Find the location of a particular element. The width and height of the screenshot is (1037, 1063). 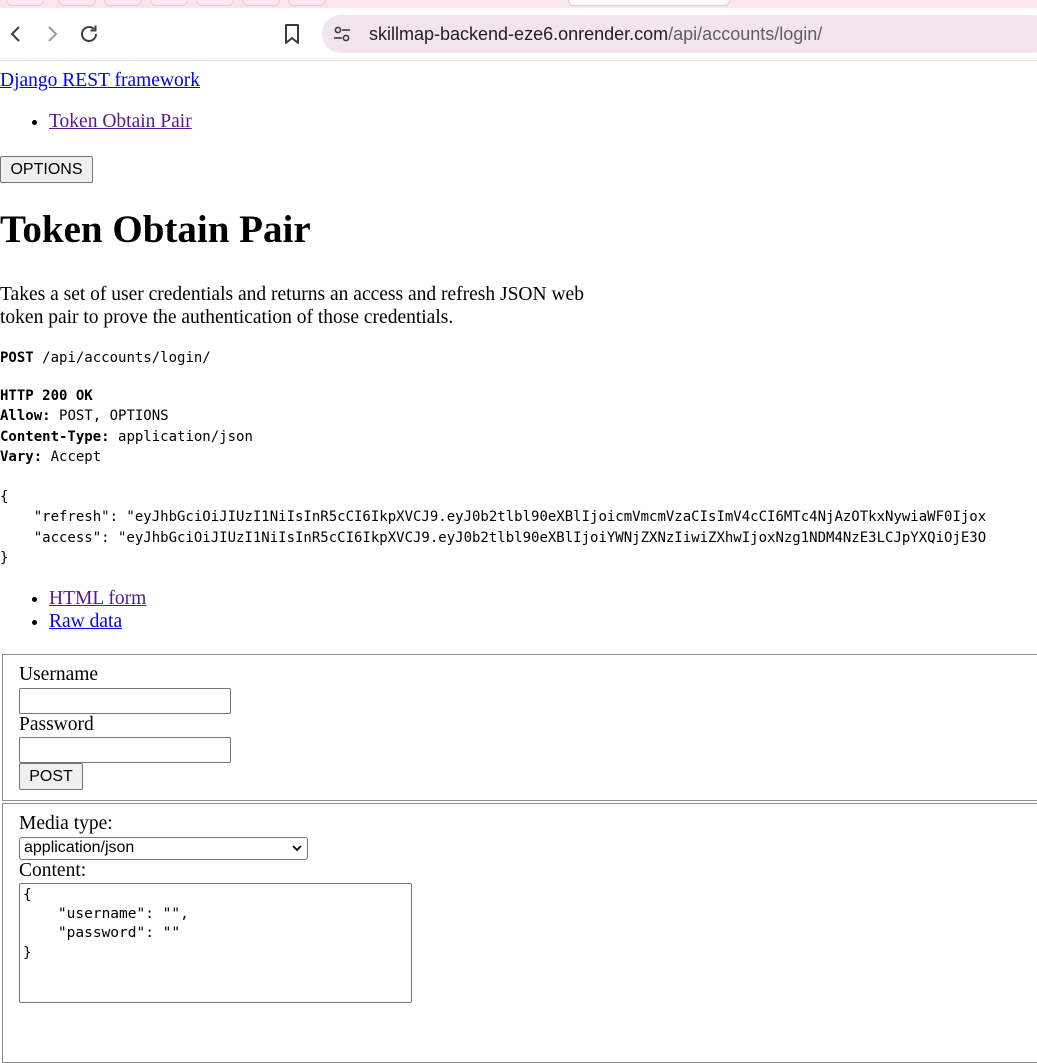

header-name: Content-Type: is located at coordinates (55, 436).